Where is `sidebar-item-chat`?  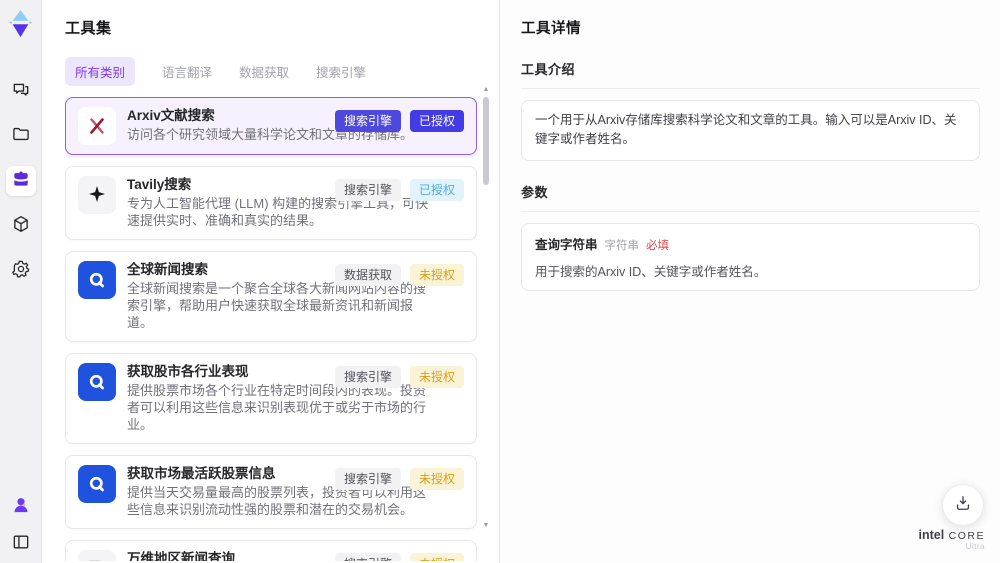 sidebar-item-chat is located at coordinates (21, 91).